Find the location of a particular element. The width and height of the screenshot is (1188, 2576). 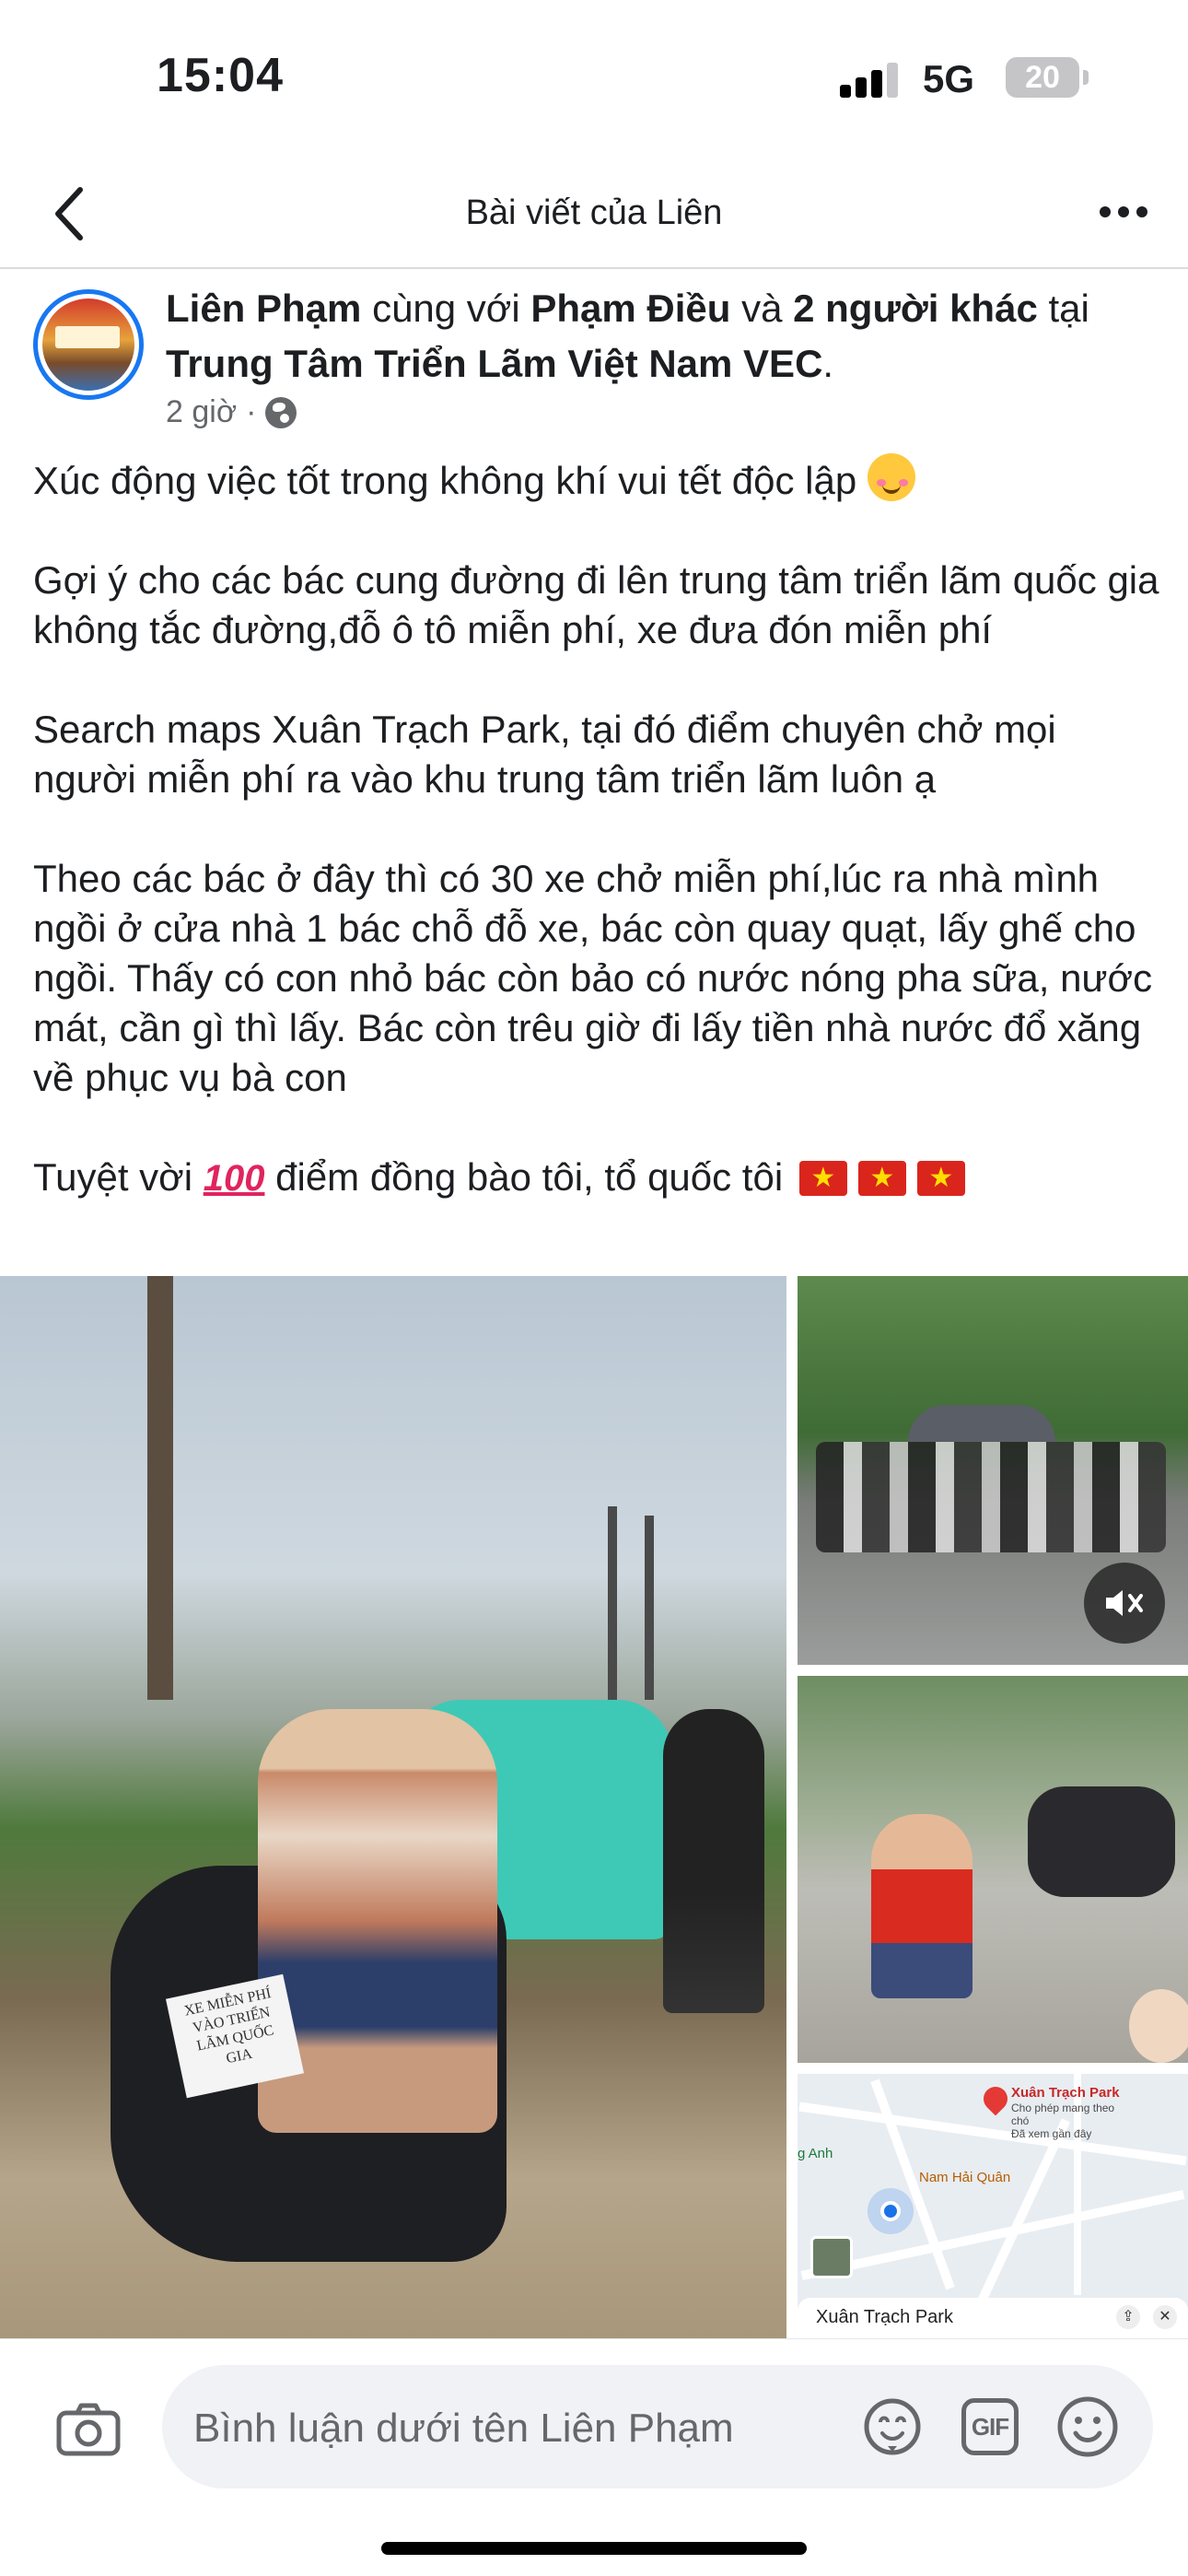

paragraph-5-start: Tuyệt vời is located at coordinates (113, 1177).